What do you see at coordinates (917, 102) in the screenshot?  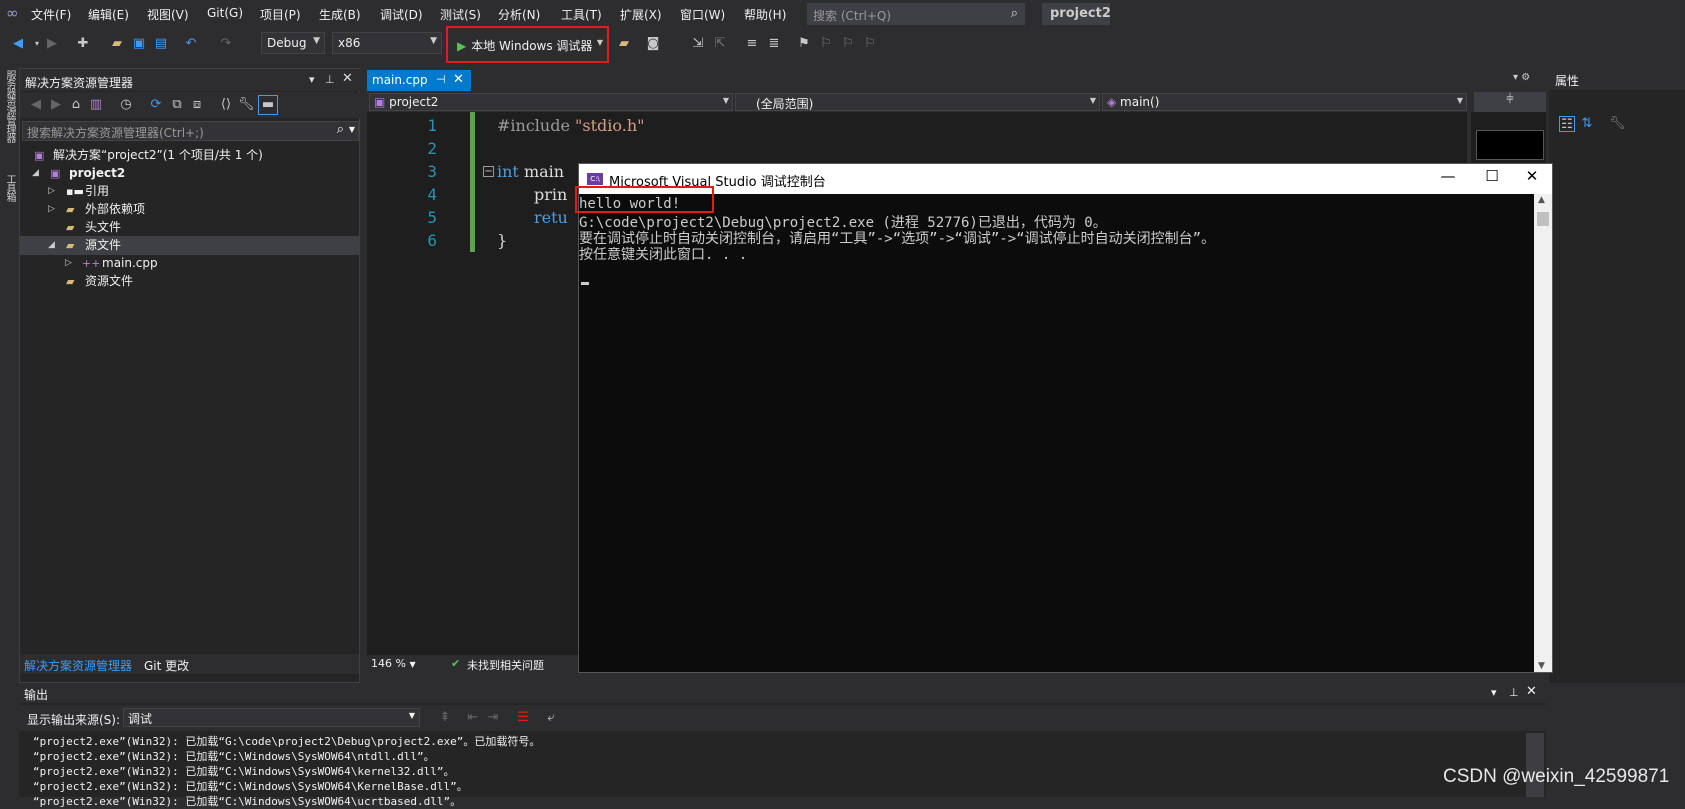 I see `scope-select: (全局范围) ▼` at bounding box center [917, 102].